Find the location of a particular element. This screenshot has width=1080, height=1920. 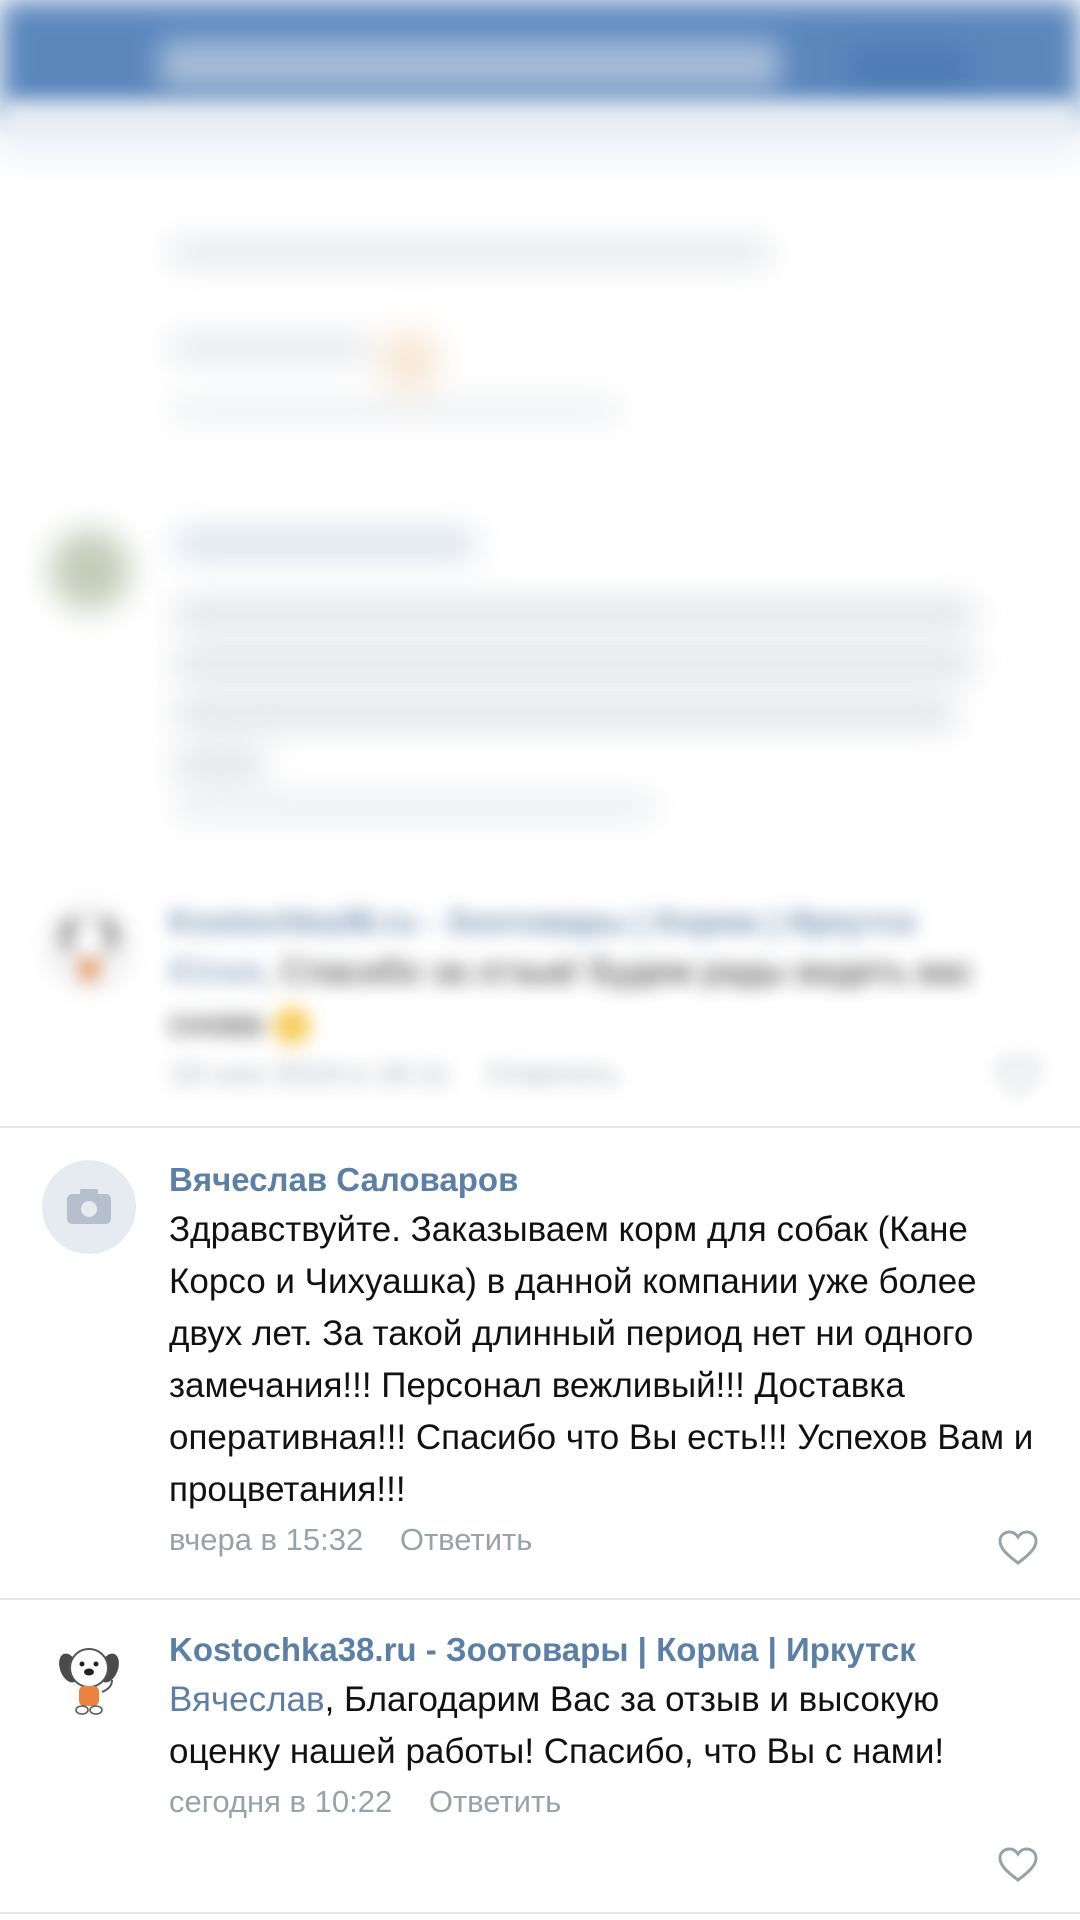

top-bar-title-area is located at coordinates (470, 65).